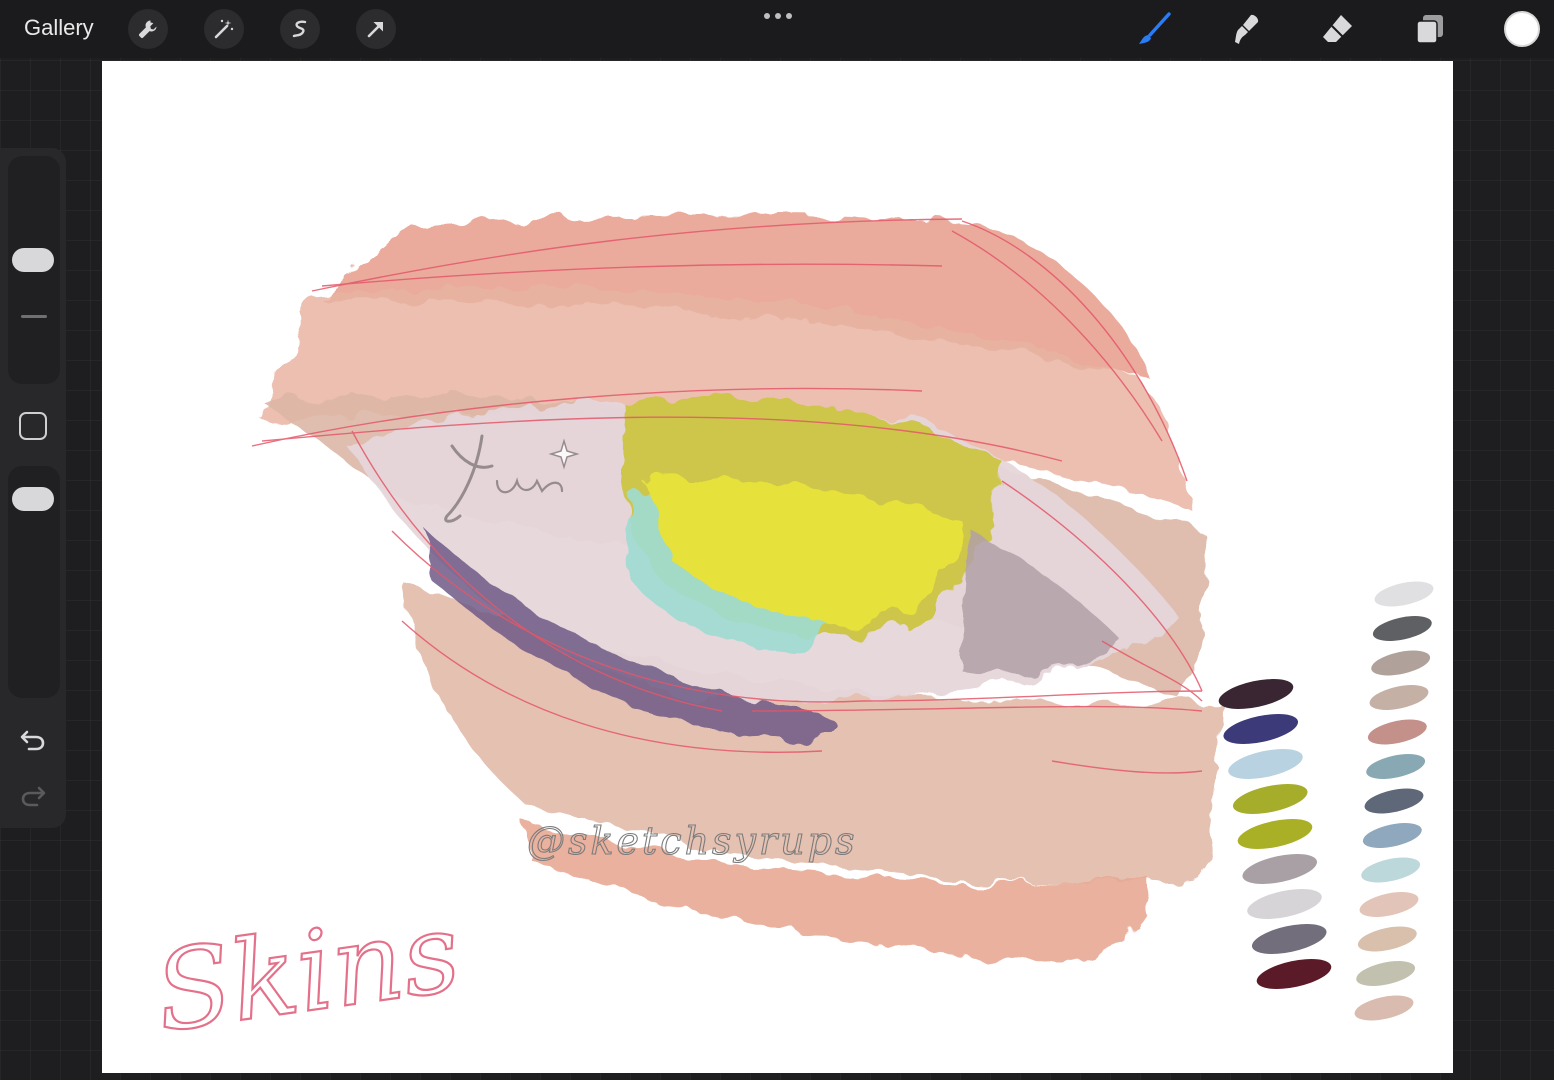 Image resolution: width=1554 pixels, height=1080 pixels. I want to click on top-toolbar: Gallery, so click(777, 29).